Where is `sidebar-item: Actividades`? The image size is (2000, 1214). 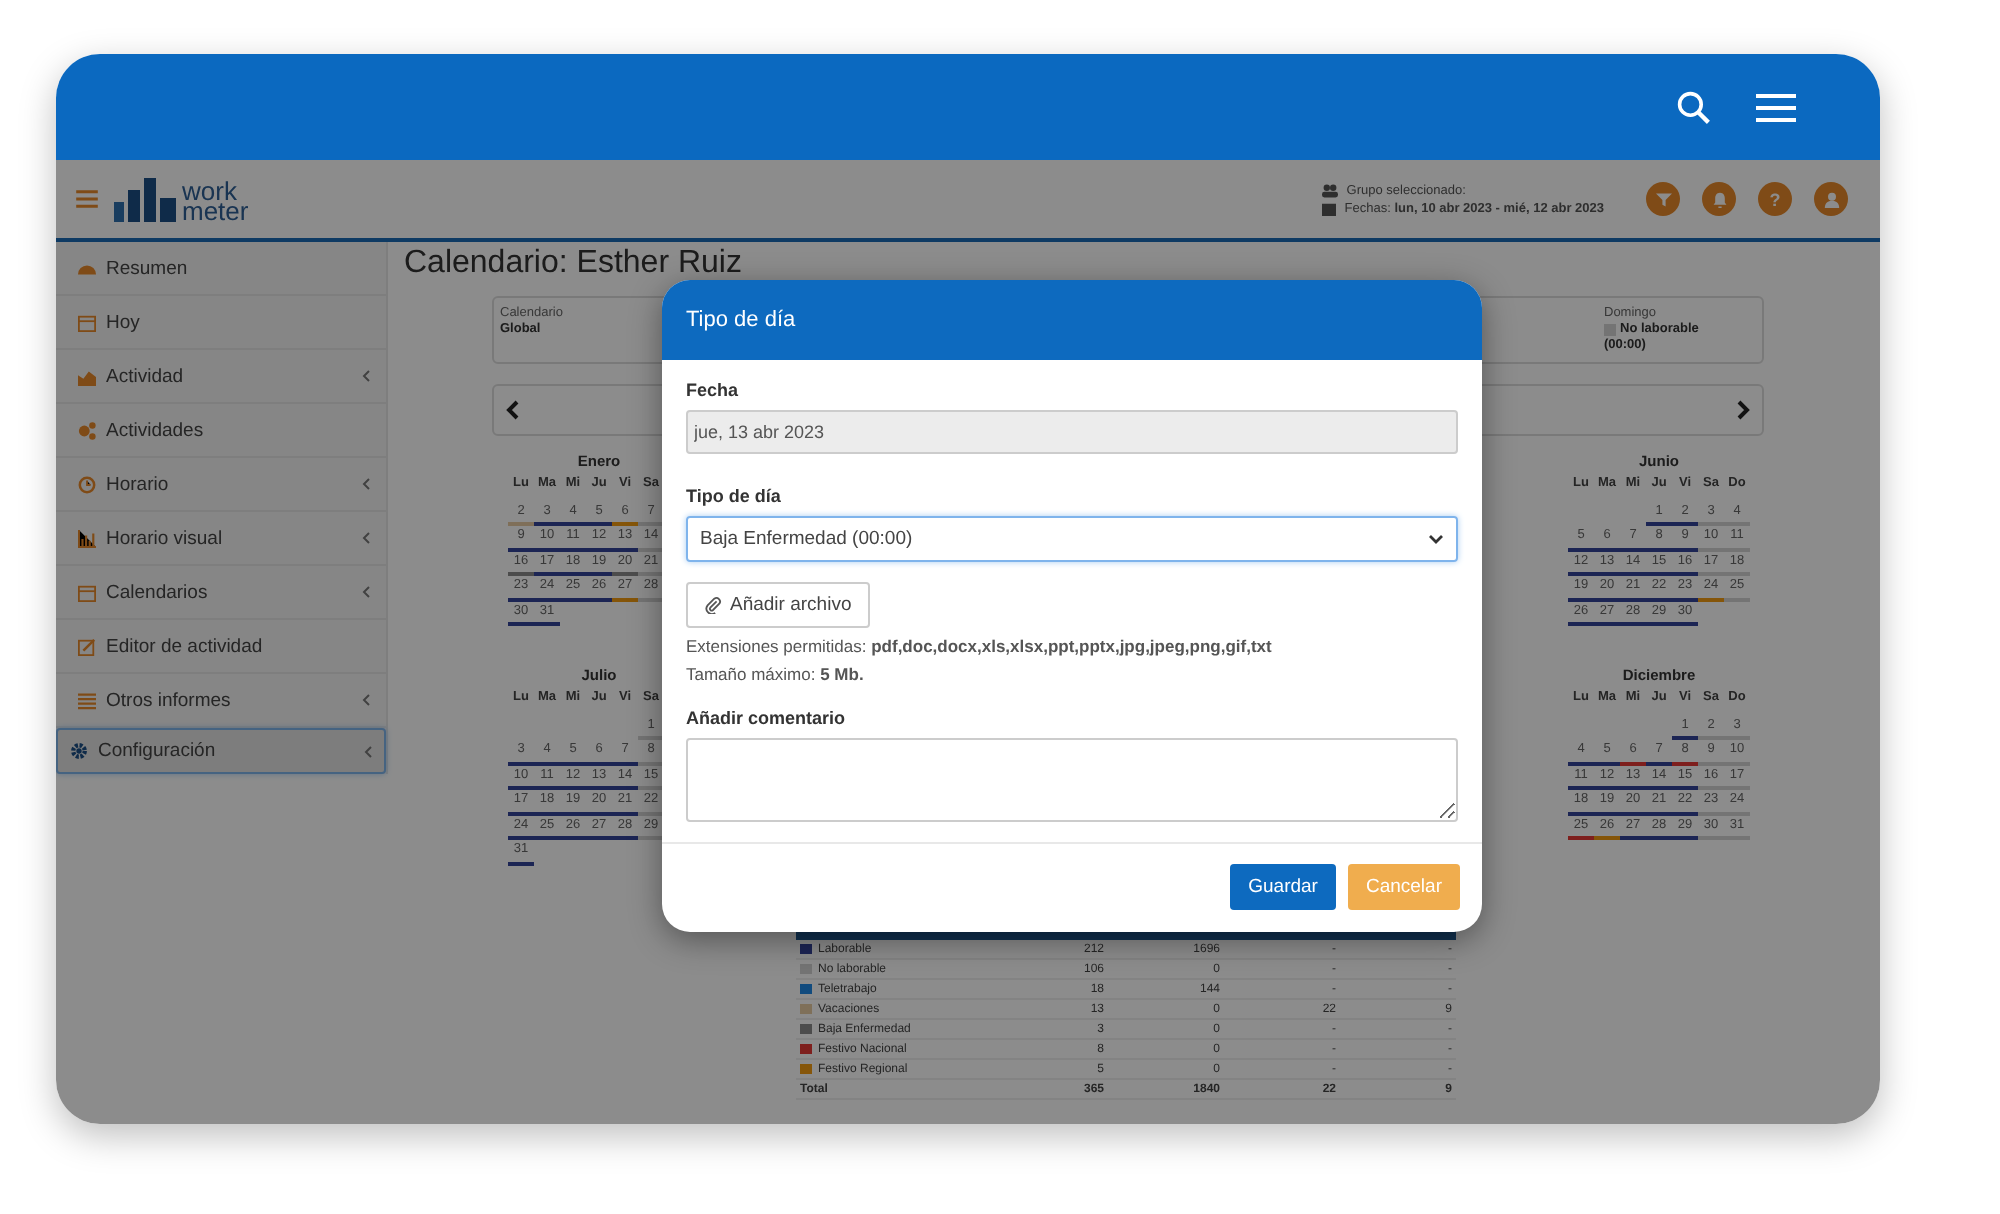 sidebar-item: Actividades is located at coordinates (221, 431).